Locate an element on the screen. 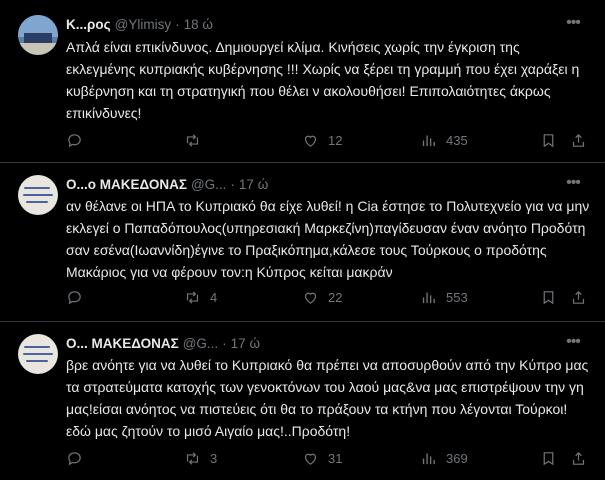 This screenshot has width=605, height=480. like-count: 22 is located at coordinates (335, 297).